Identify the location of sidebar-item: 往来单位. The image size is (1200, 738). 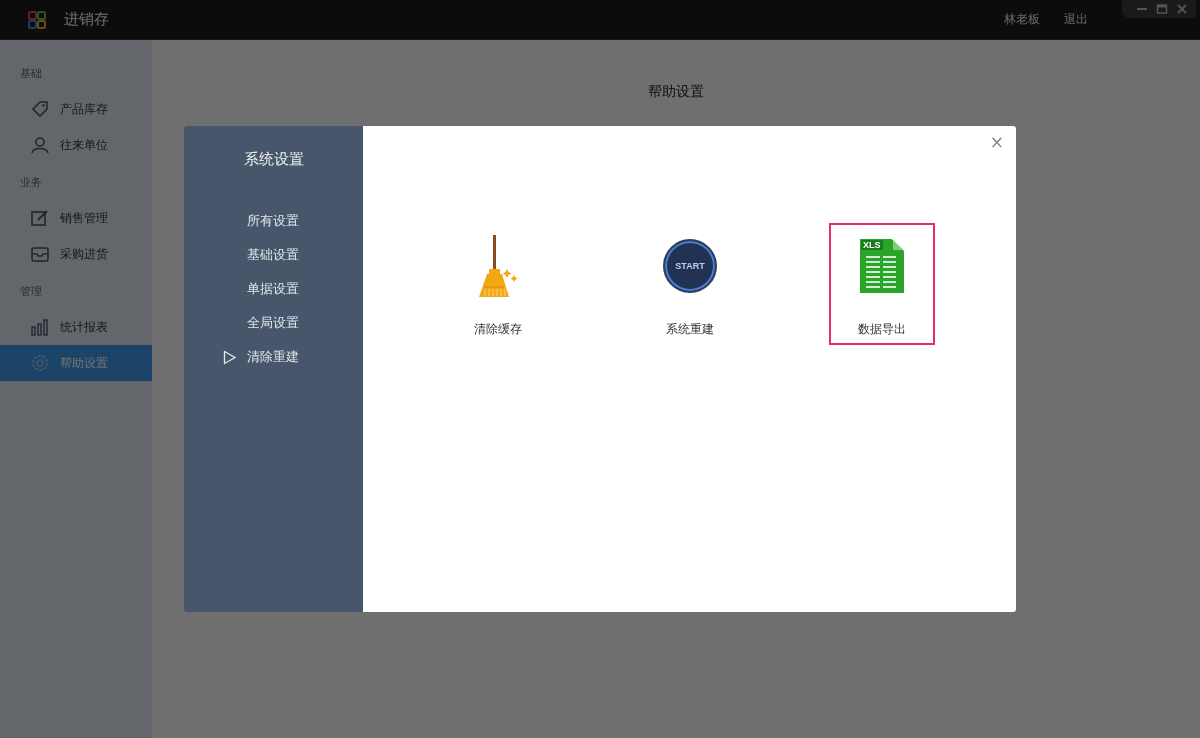
(76, 145).